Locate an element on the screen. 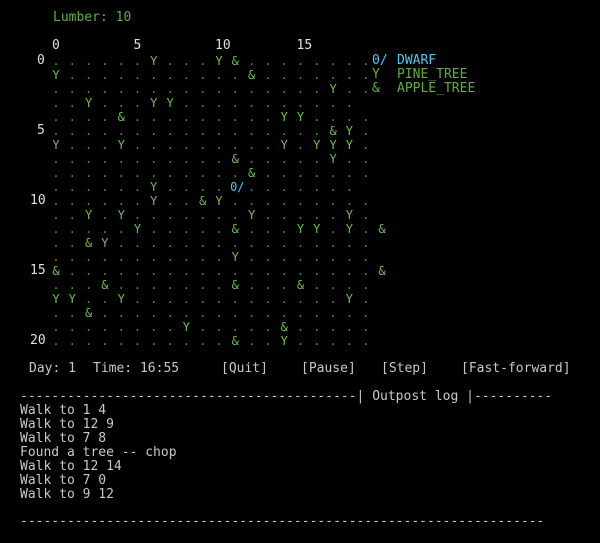 The height and width of the screenshot is (543, 600). pause-button: [Pause] is located at coordinates (328, 369).